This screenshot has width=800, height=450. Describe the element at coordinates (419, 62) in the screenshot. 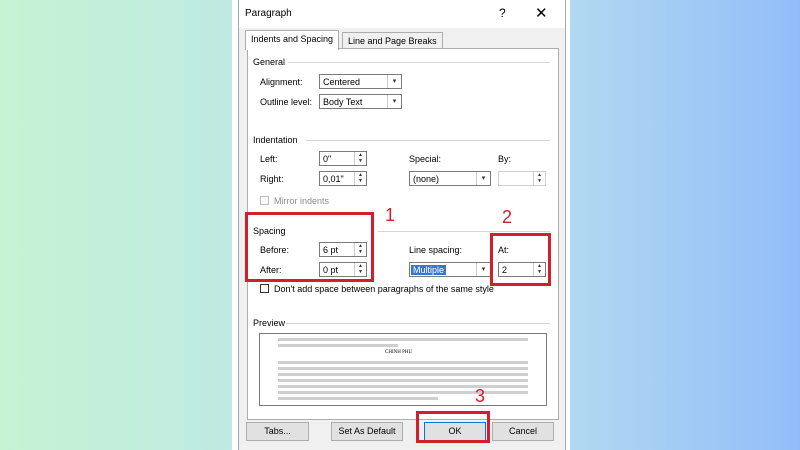

I see `general-divider` at that location.